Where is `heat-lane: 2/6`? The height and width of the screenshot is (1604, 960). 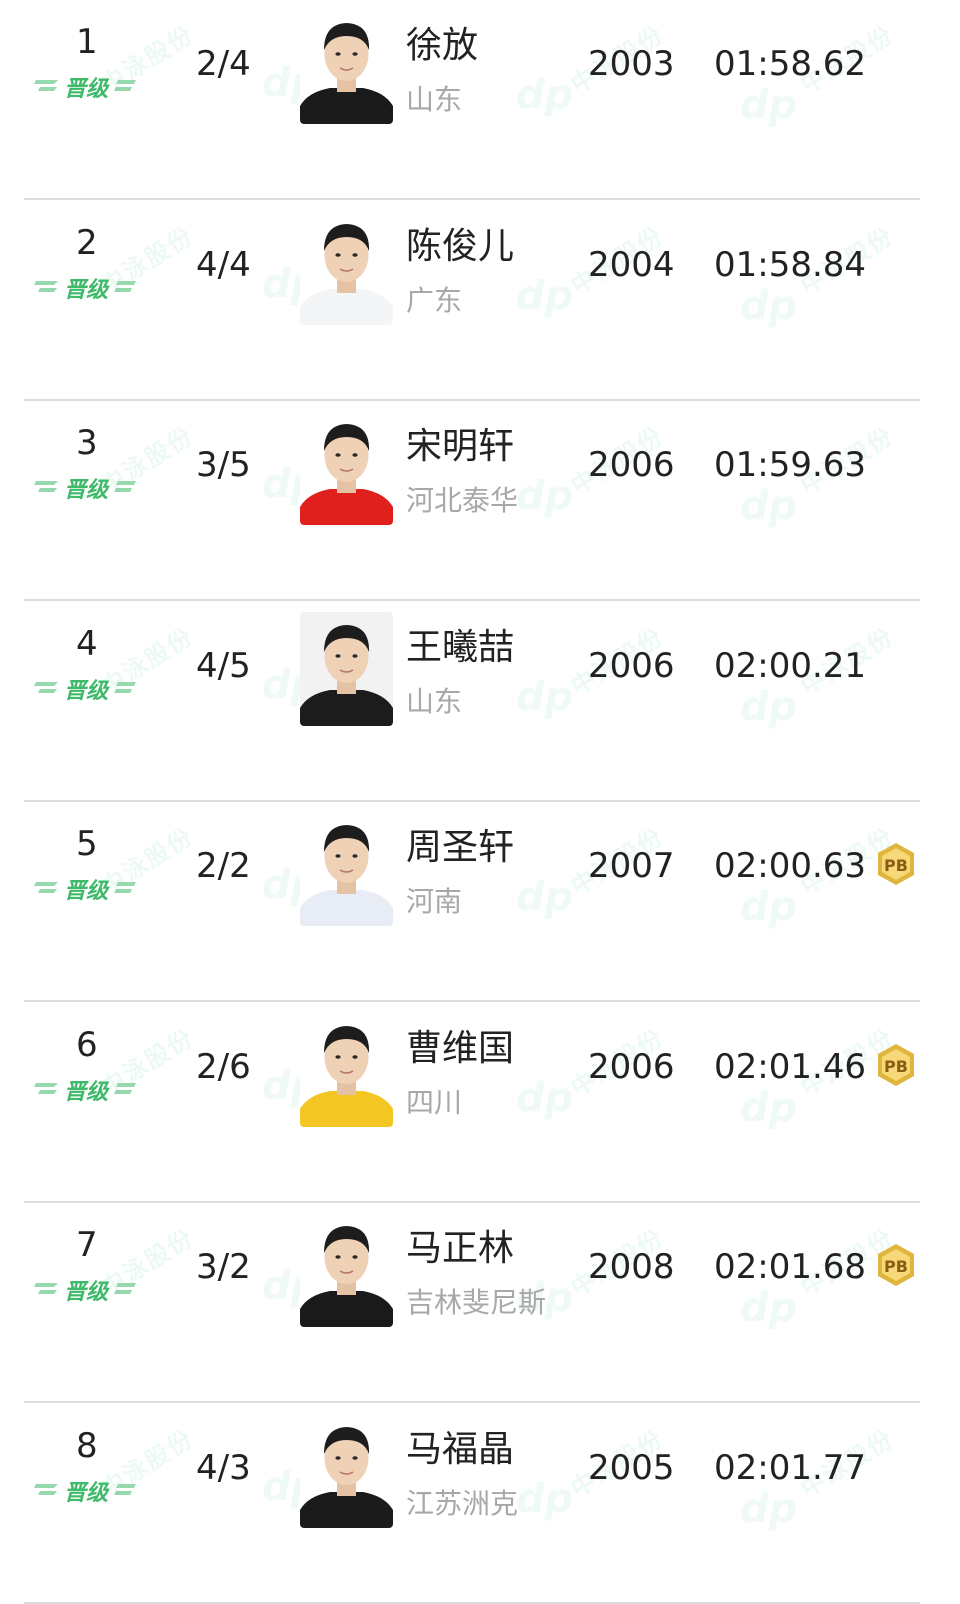
heat-lane: 2/6 is located at coordinates (223, 1066).